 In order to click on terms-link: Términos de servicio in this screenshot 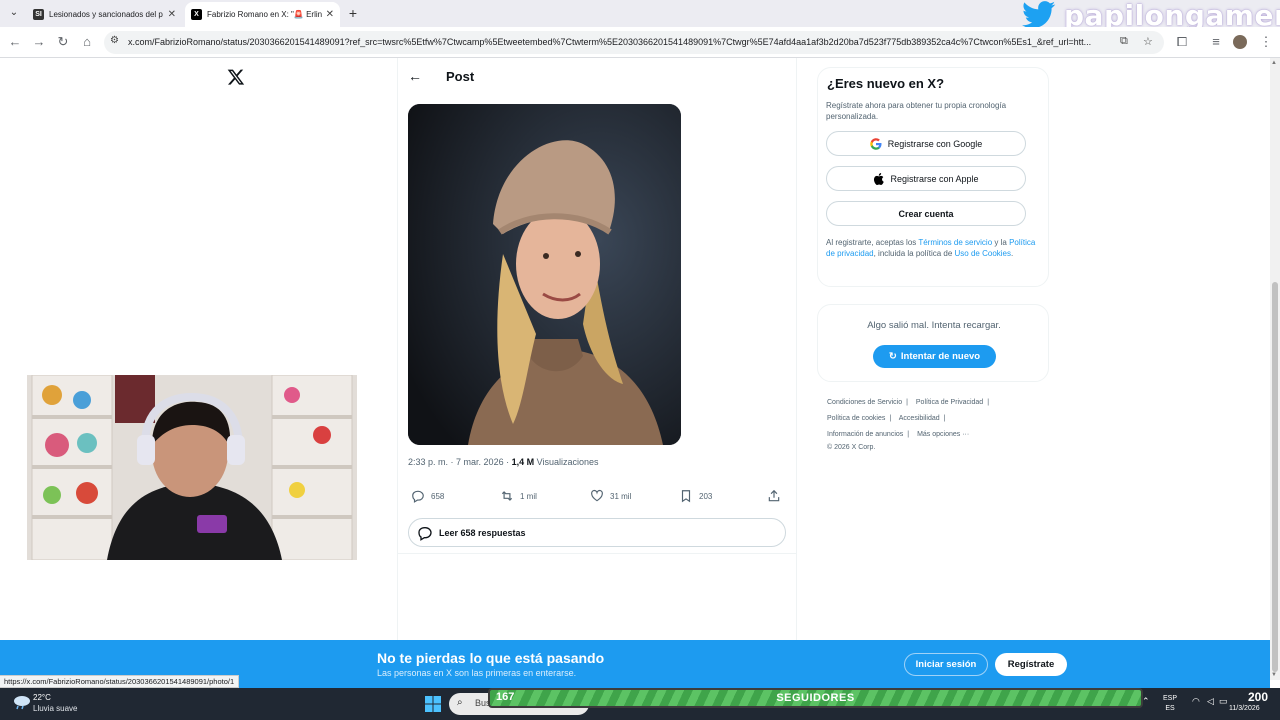, I will do `click(955, 242)`.